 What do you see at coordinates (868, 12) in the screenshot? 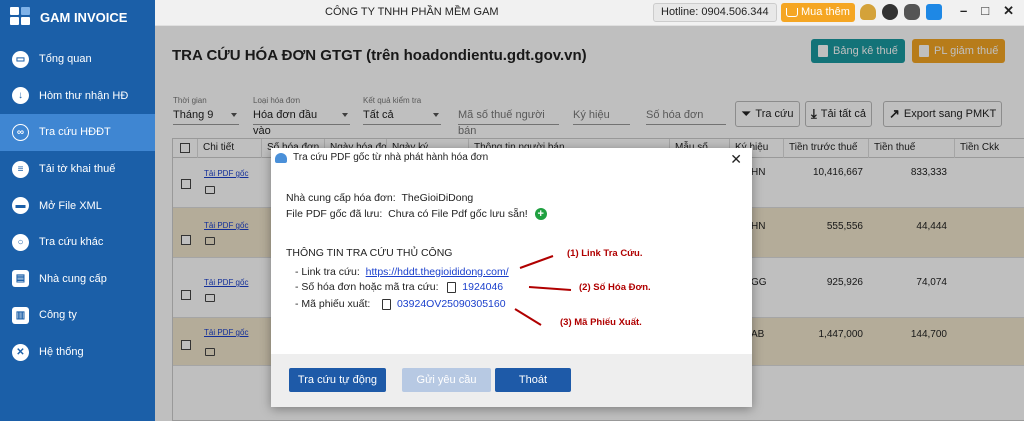
I see `money-bag-icon` at bounding box center [868, 12].